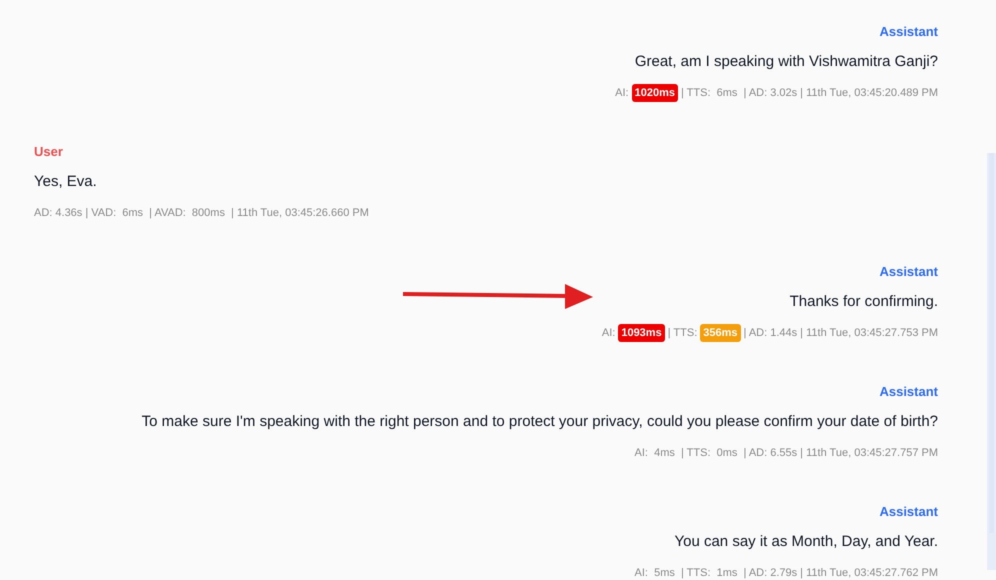  What do you see at coordinates (991, 343) in the screenshot?
I see `scrollbar-thumb` at bounding box center [991, 343].